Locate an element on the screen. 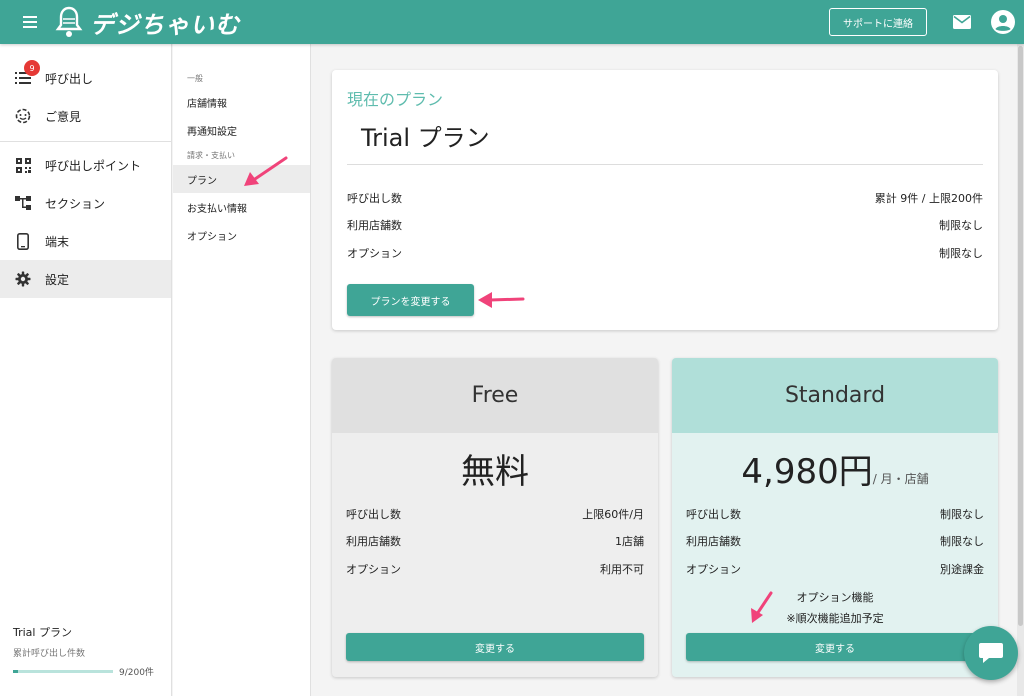 This screenshot has height=696, width=1024. sidebar-item-calls: 9 呼び出し is located at coordinates (85, 78).